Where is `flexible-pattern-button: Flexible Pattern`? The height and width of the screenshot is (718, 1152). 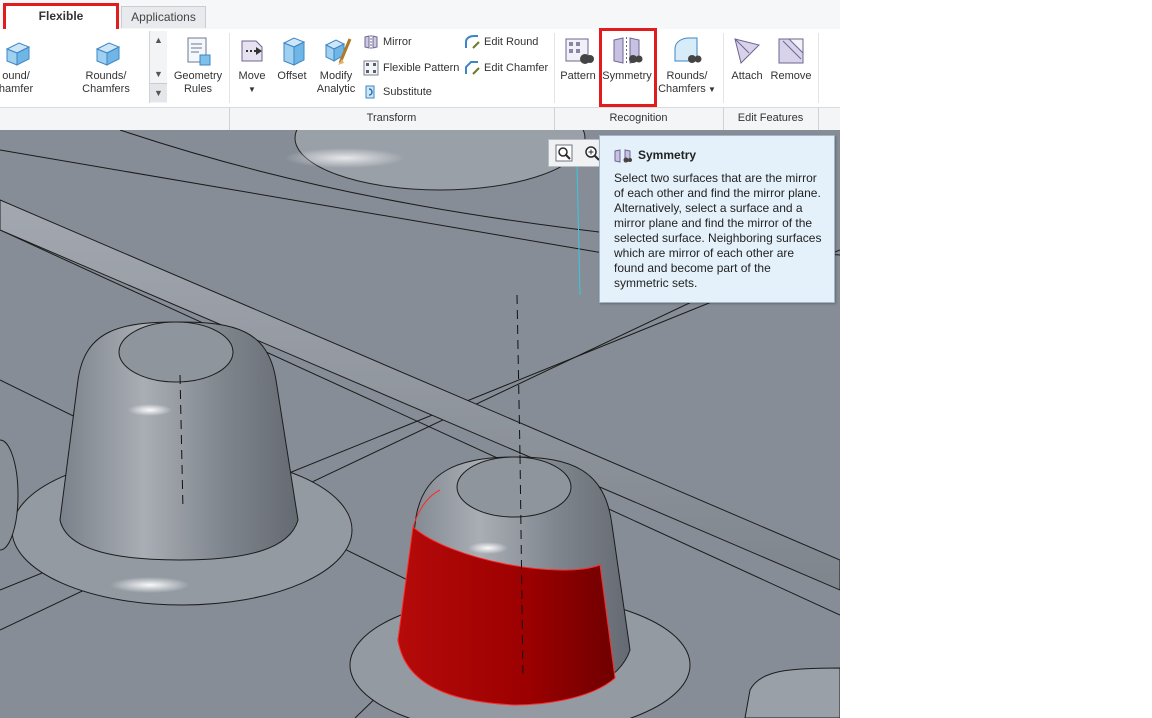 flexible-pattern-button: Flexible Pattern is located at coordinates (411, 68).